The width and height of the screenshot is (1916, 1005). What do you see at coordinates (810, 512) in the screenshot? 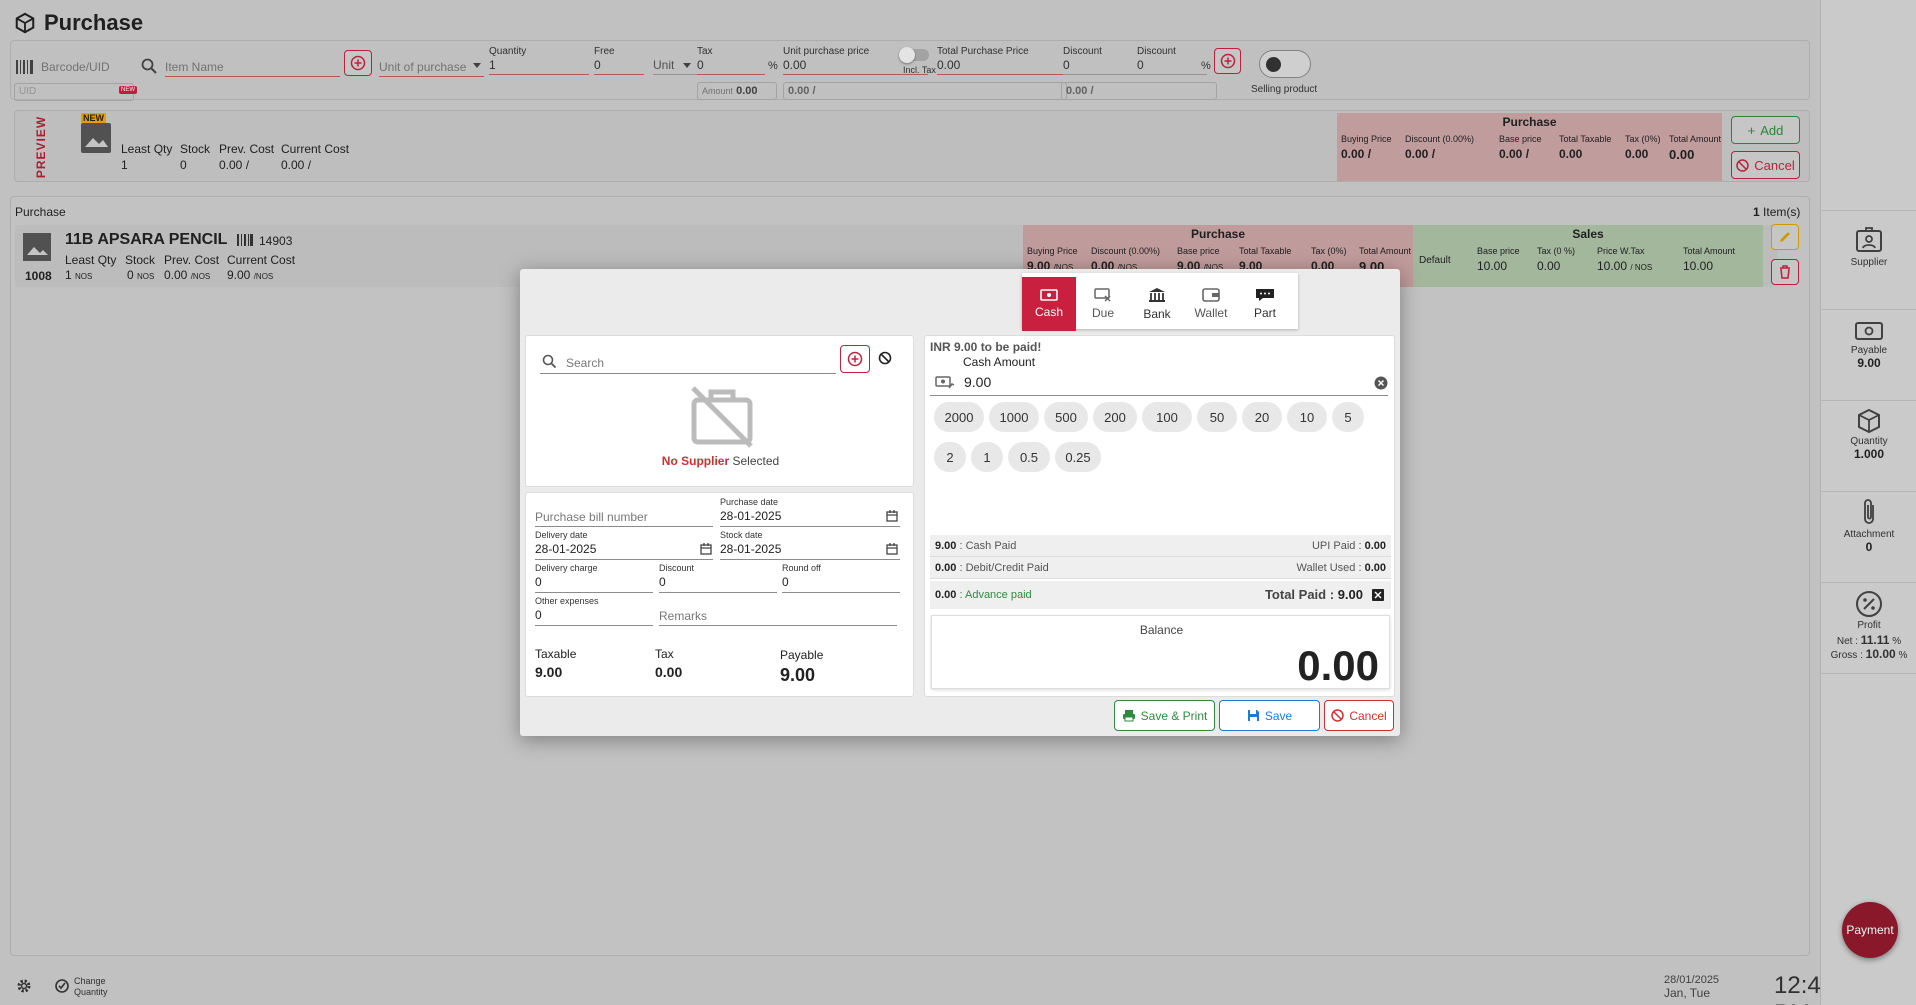
I see `purchase-date-input: Purchase date 28-01-2025` at bounding box center [810, 512].